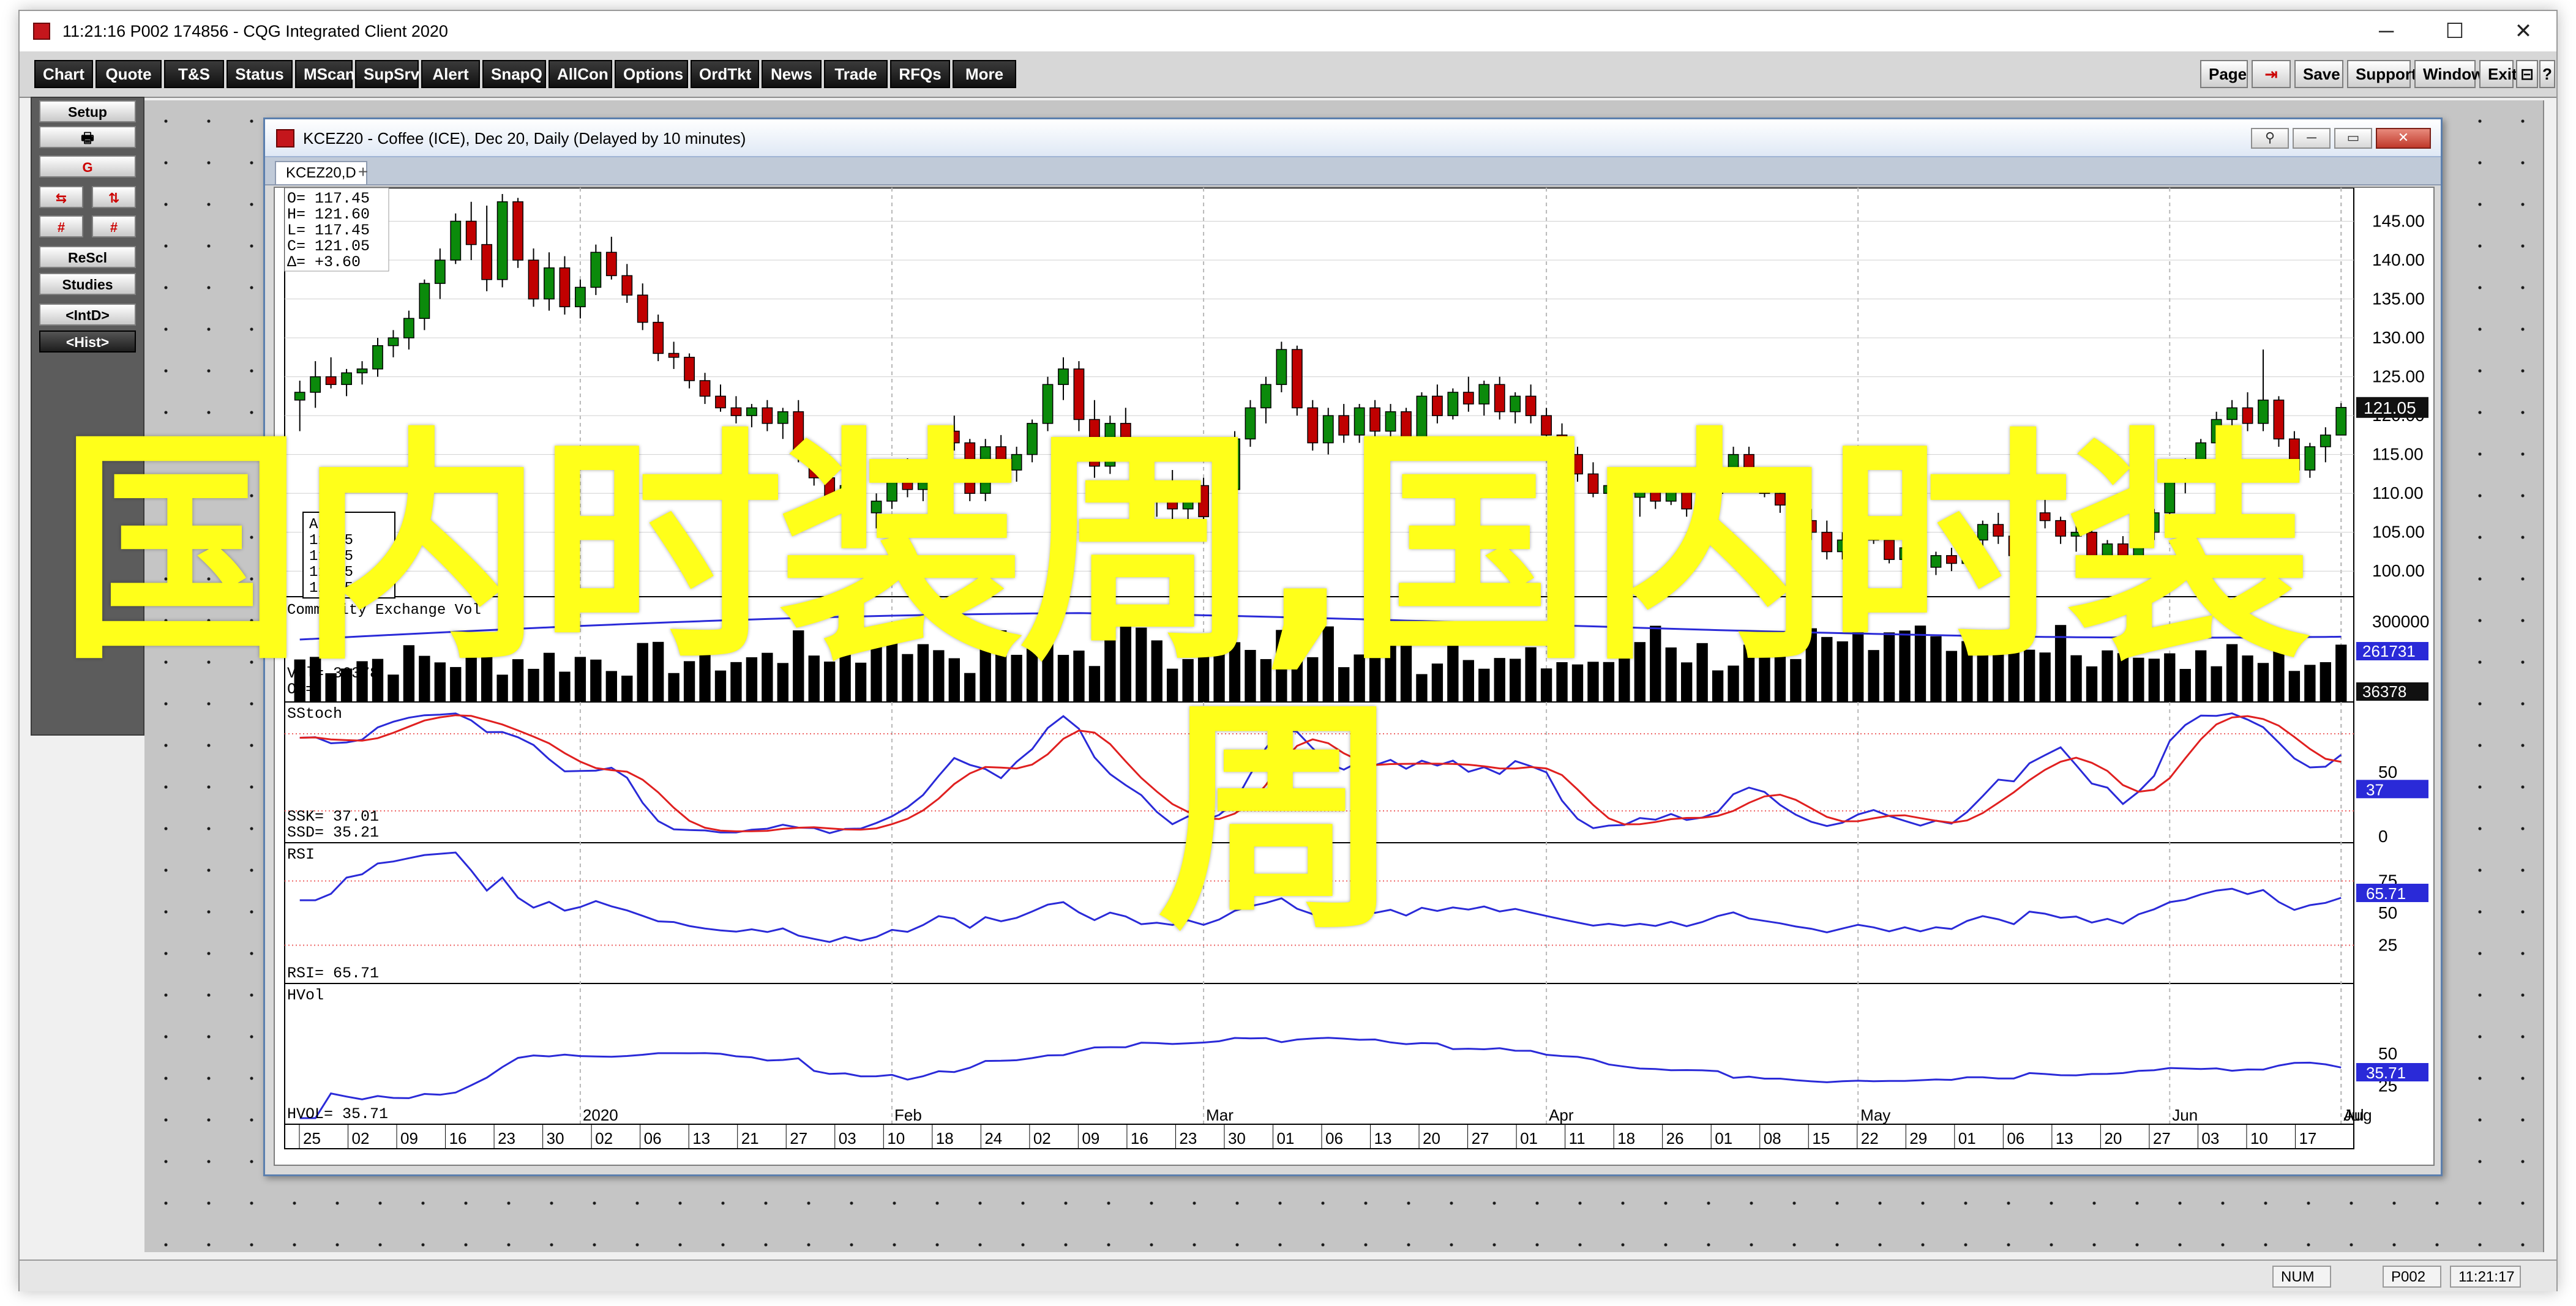 The image size is (2576, 1306). Describe the element at coordinates (387, 74) in the screenshot. I see `supsrv-button: SupSrv` at that location.